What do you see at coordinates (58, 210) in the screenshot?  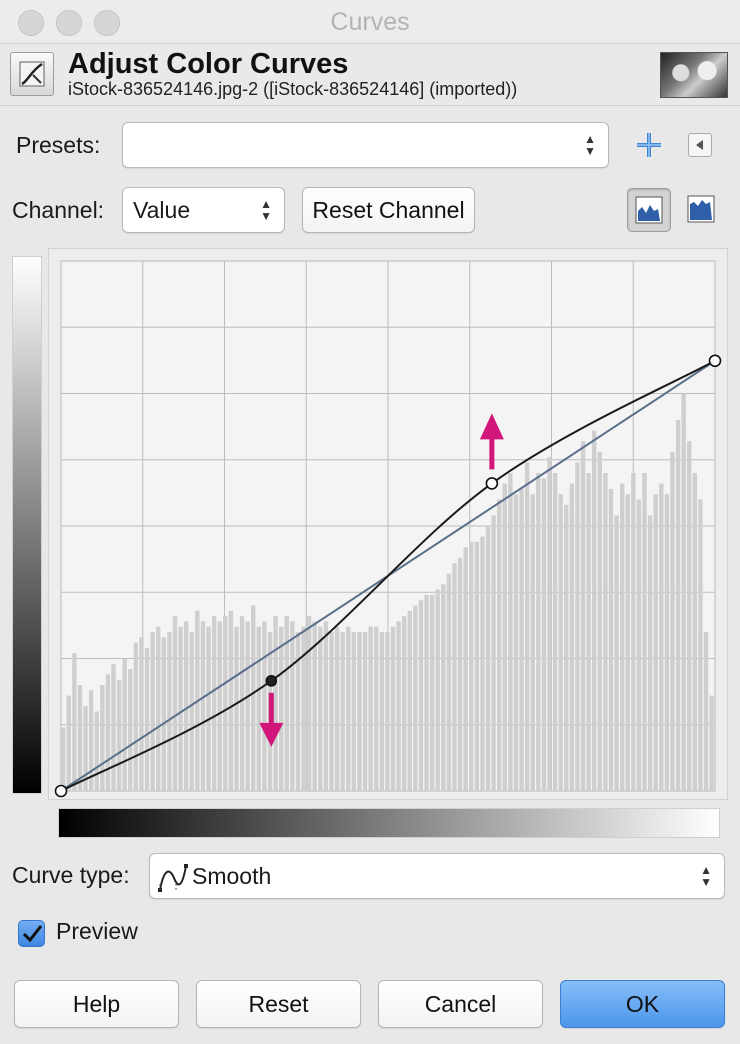 I see `channel-label: Channel:` at bounding box center [58, 210].